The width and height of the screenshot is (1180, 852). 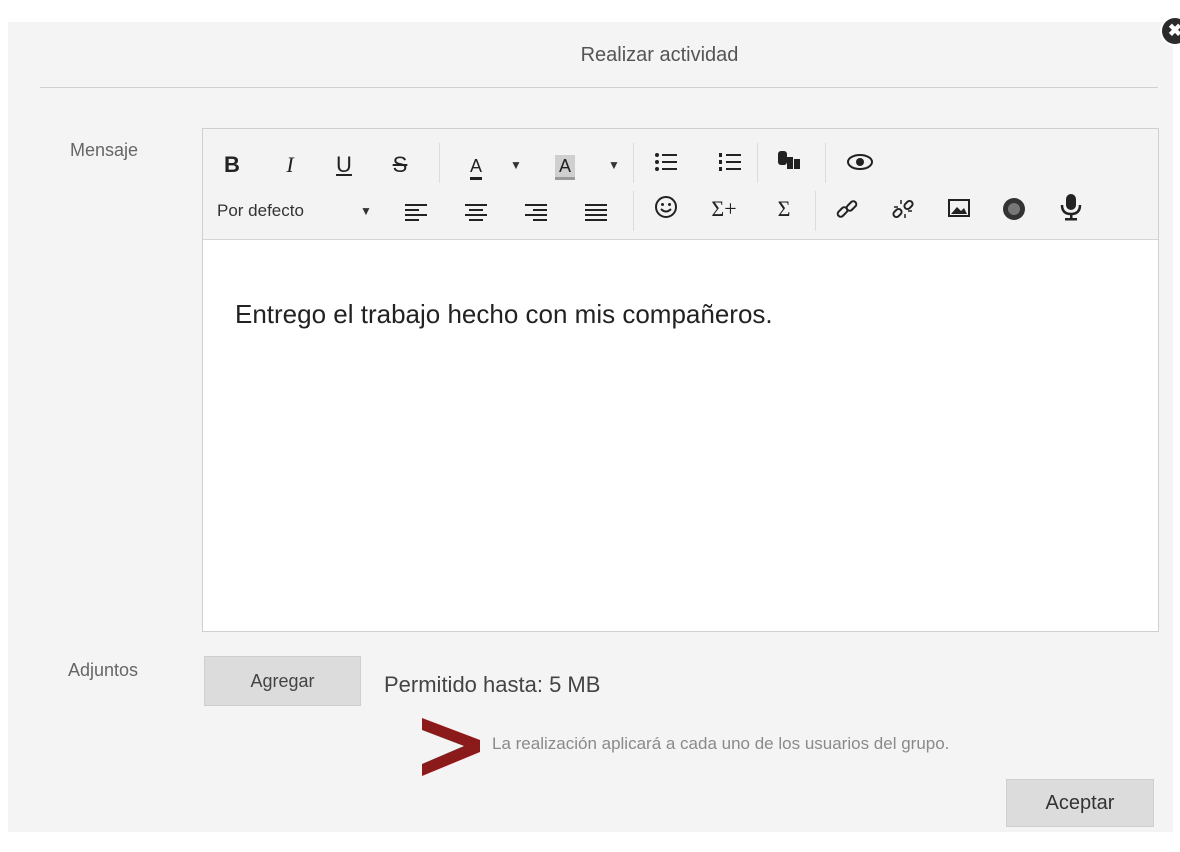 I want to click on formula-button: Σ, so click(x=784, y=209).